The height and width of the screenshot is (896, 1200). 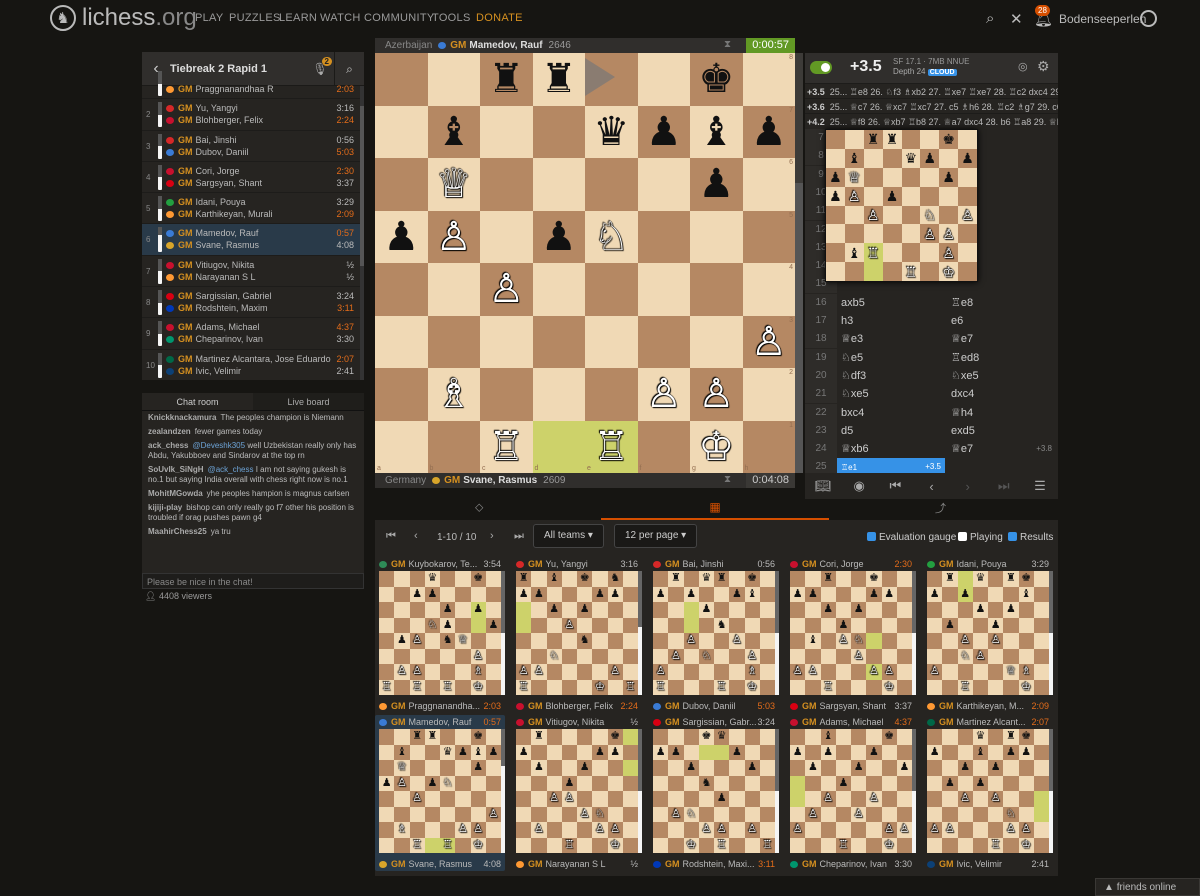 What do you see at coordinates (387, 830) in the screenshot?
I see `square-a2` at bounding box center [387, 830].